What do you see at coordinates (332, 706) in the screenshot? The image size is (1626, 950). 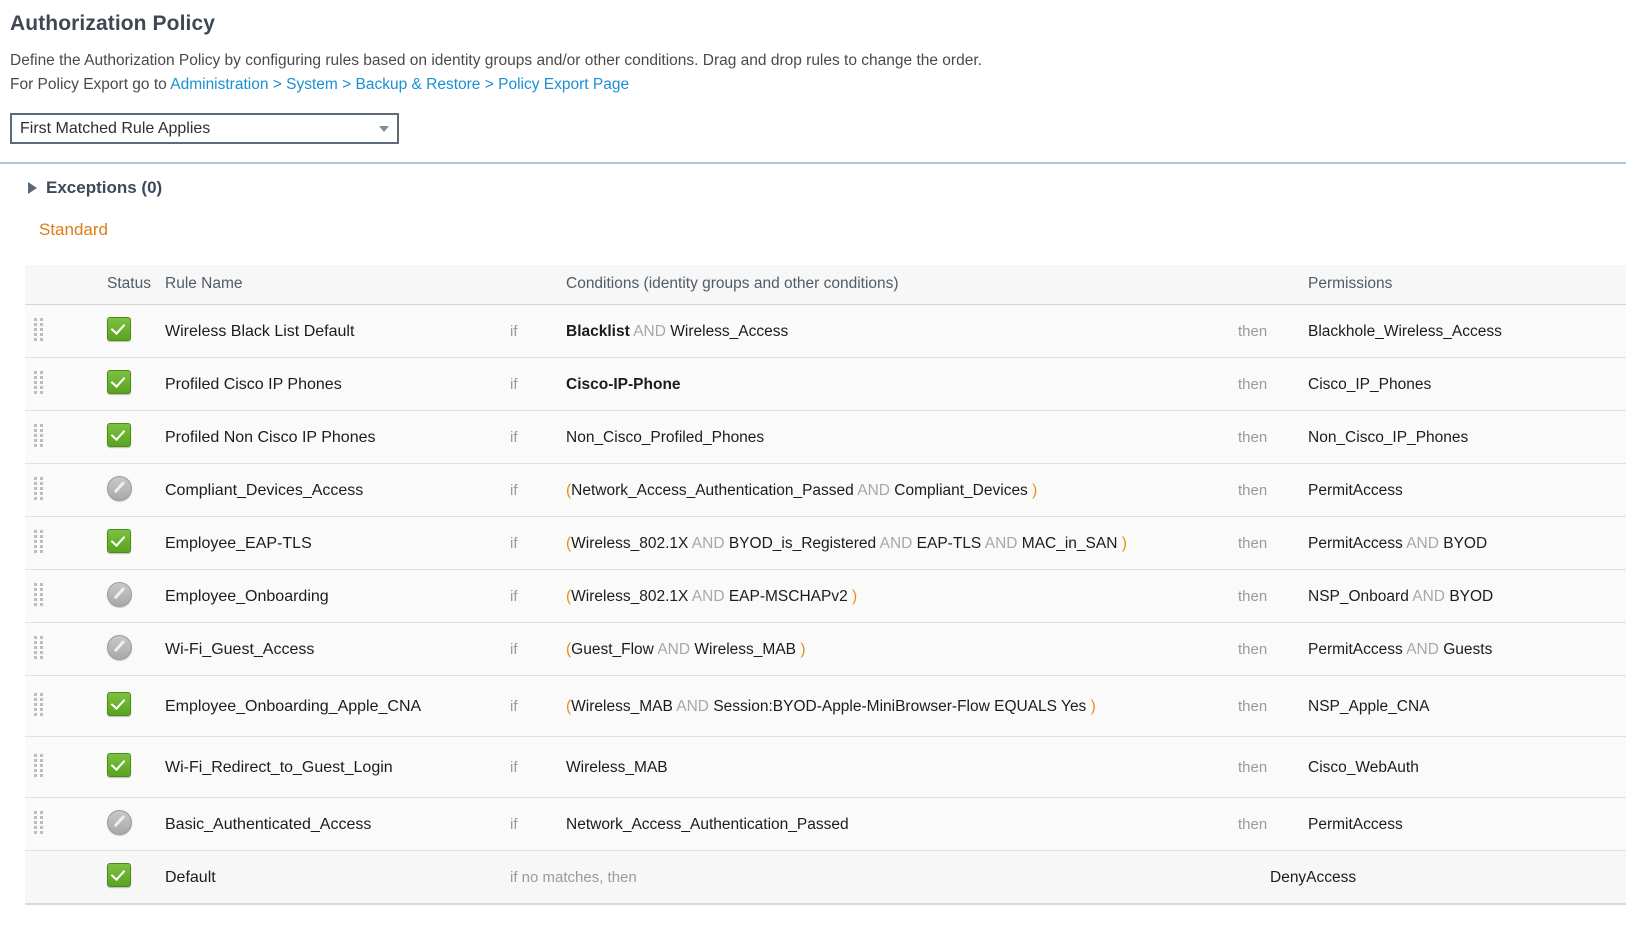 I see `rule-name-cell: Employee_Onboarding_Apple_CNA` at bounding box center [332, 706].